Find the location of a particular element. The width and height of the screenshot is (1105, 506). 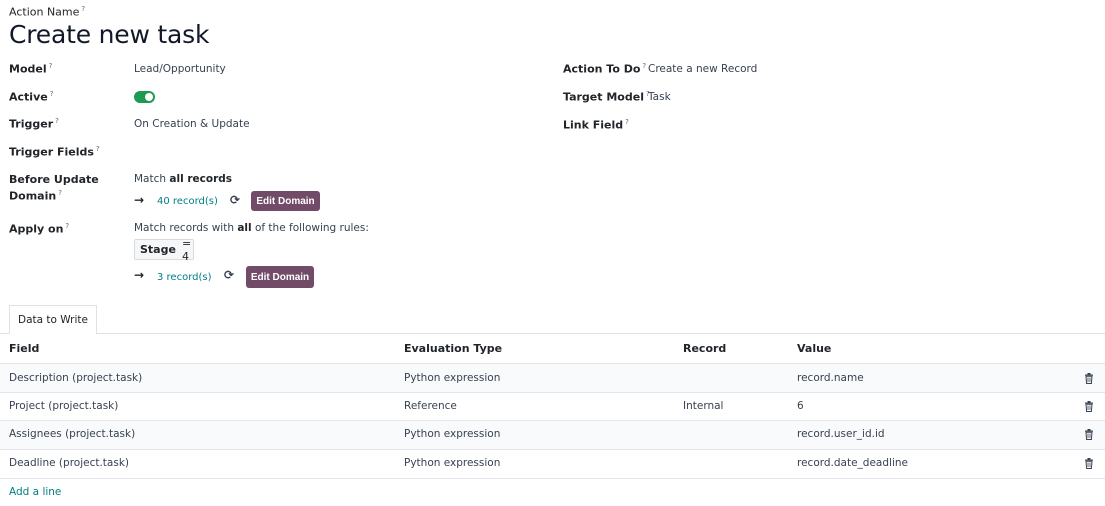

before-update-domain-label: Before Update Domain? is located at coordinates (54, 188).